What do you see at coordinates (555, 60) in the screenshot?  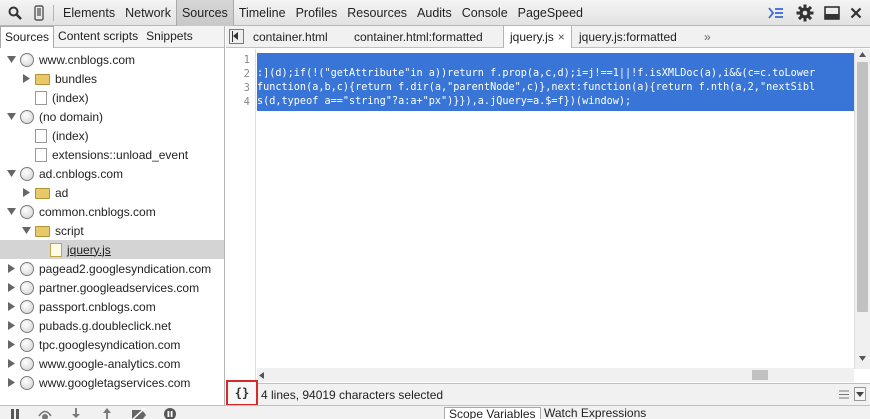 I see `code-line` at bounding box center [555, 60].